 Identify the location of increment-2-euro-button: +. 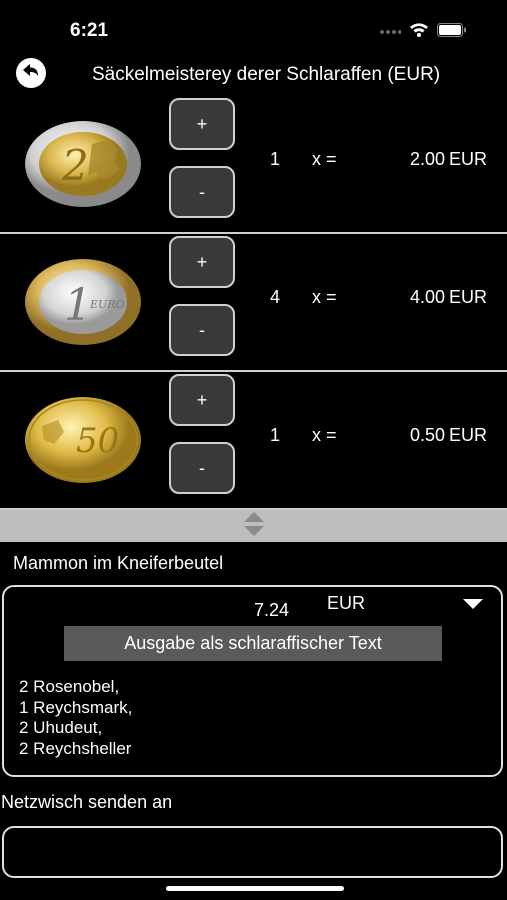
(202, 124).